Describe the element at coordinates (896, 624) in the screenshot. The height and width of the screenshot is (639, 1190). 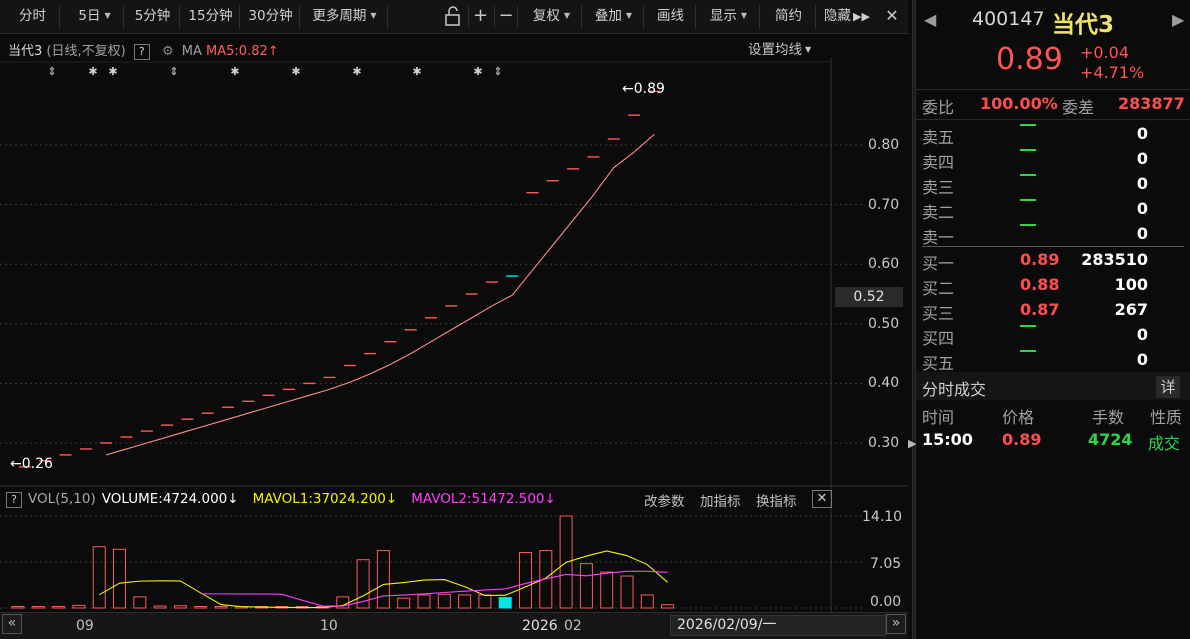
I see `scroll-right-icon: »` at that location.